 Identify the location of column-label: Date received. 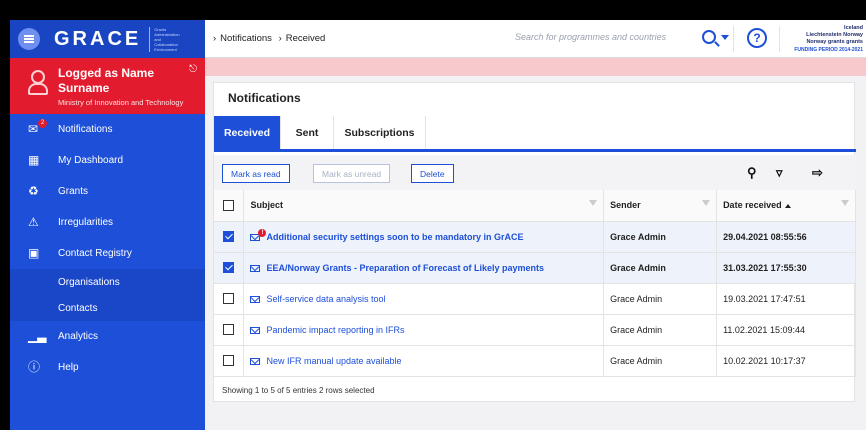
(752, 205).